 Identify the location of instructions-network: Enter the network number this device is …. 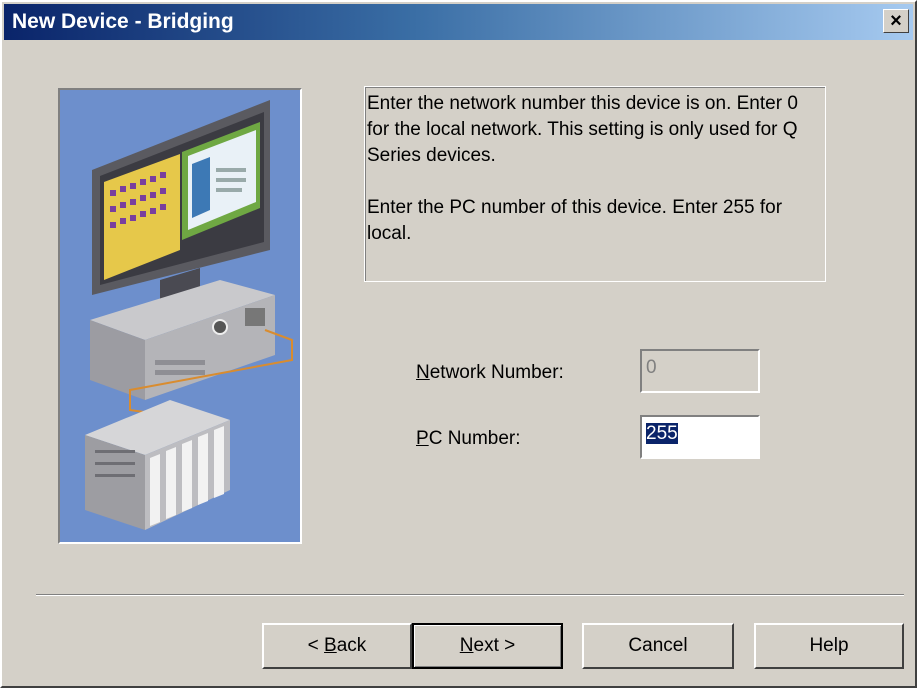
(582, 129).